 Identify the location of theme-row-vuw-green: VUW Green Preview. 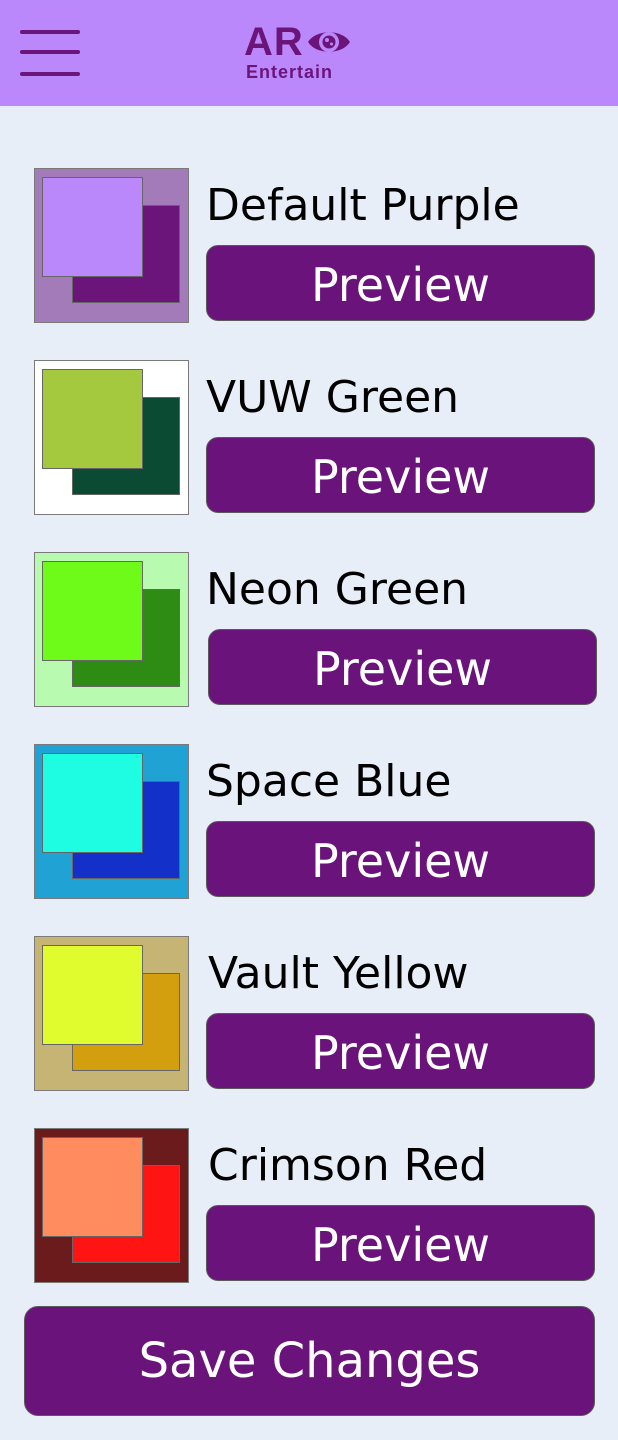
(316, 438).